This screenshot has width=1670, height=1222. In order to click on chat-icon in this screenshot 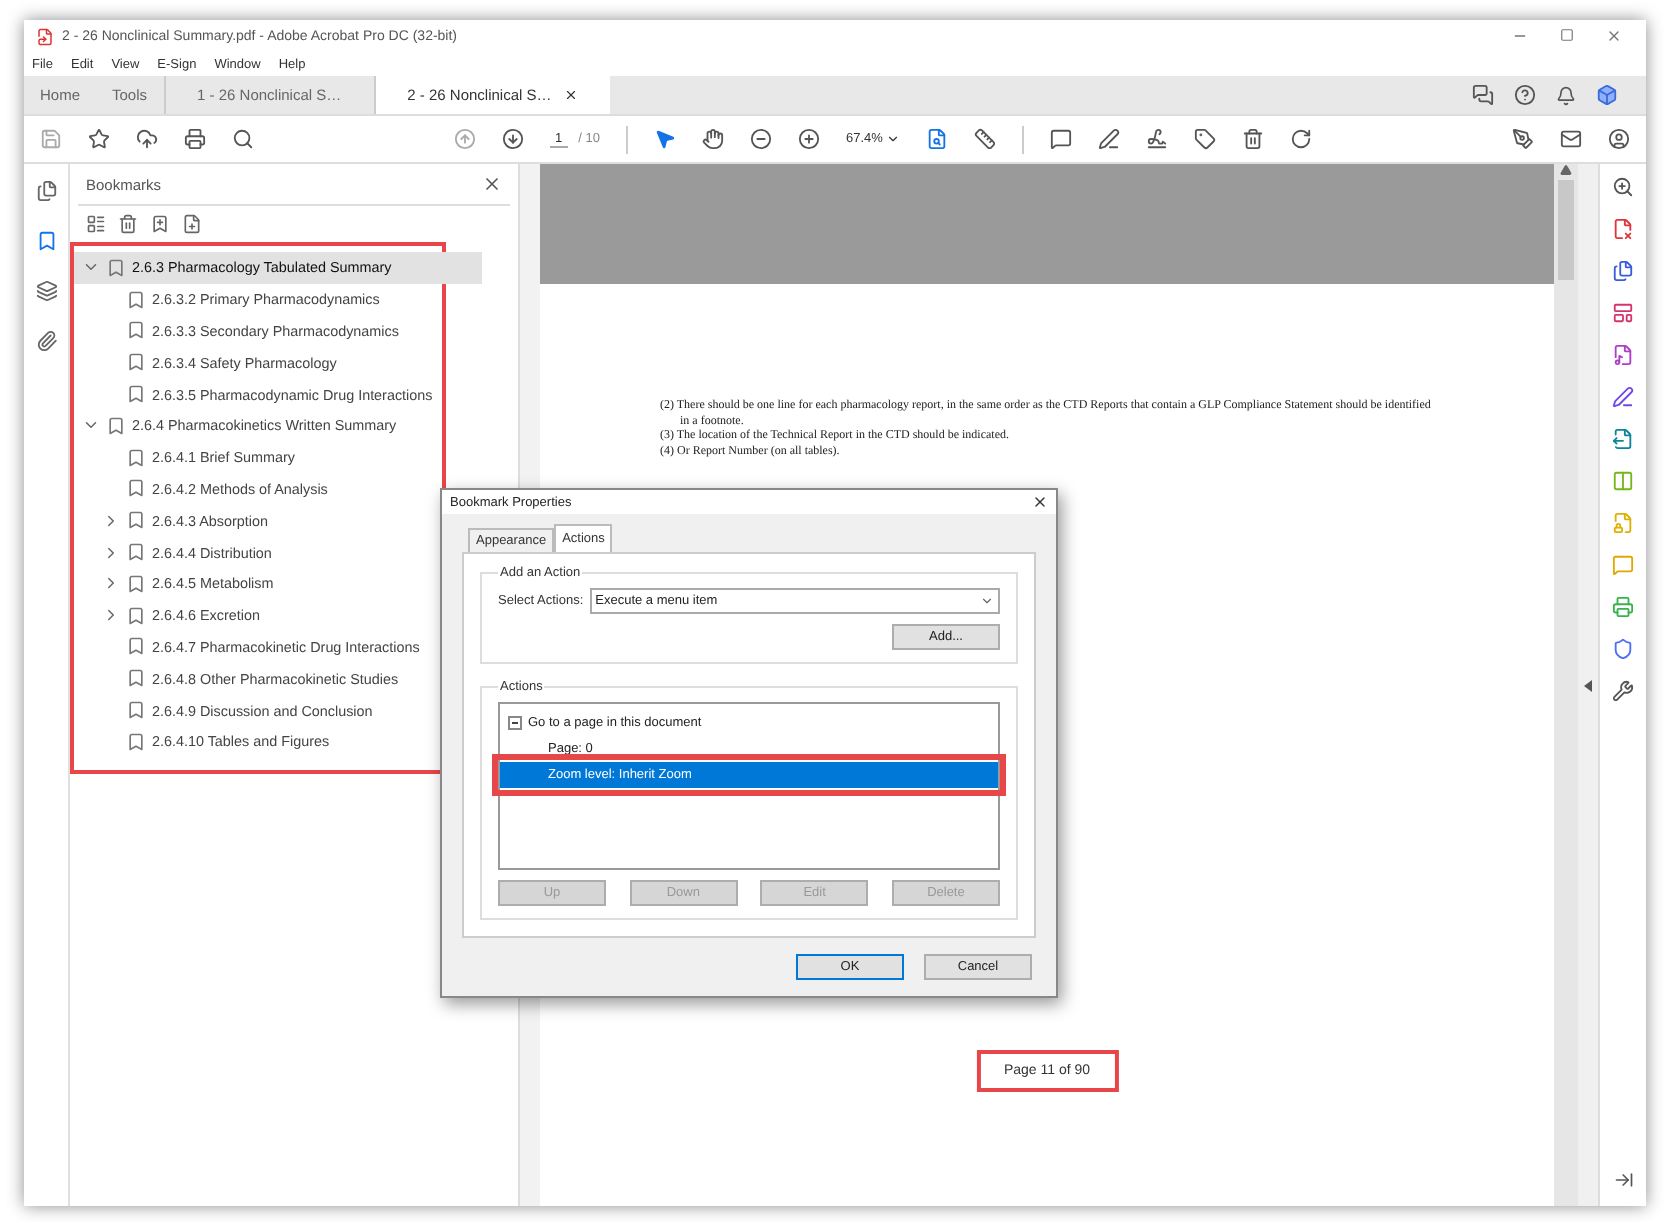, I will do `click(1483, 95)`.